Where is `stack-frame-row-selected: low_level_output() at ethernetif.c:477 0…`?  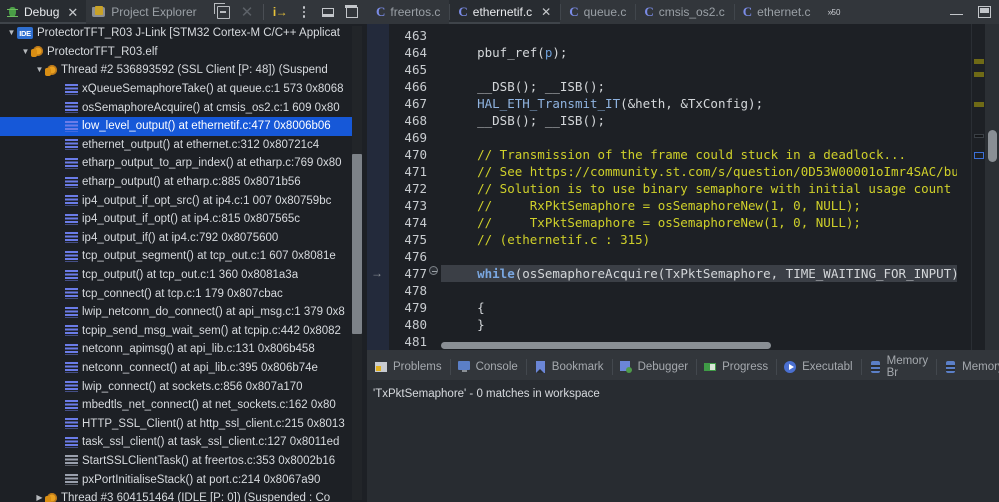 stack-frame-row-selected: low_level_output() at ethernetif.c:477 0… is located at coordinates (176, 126).